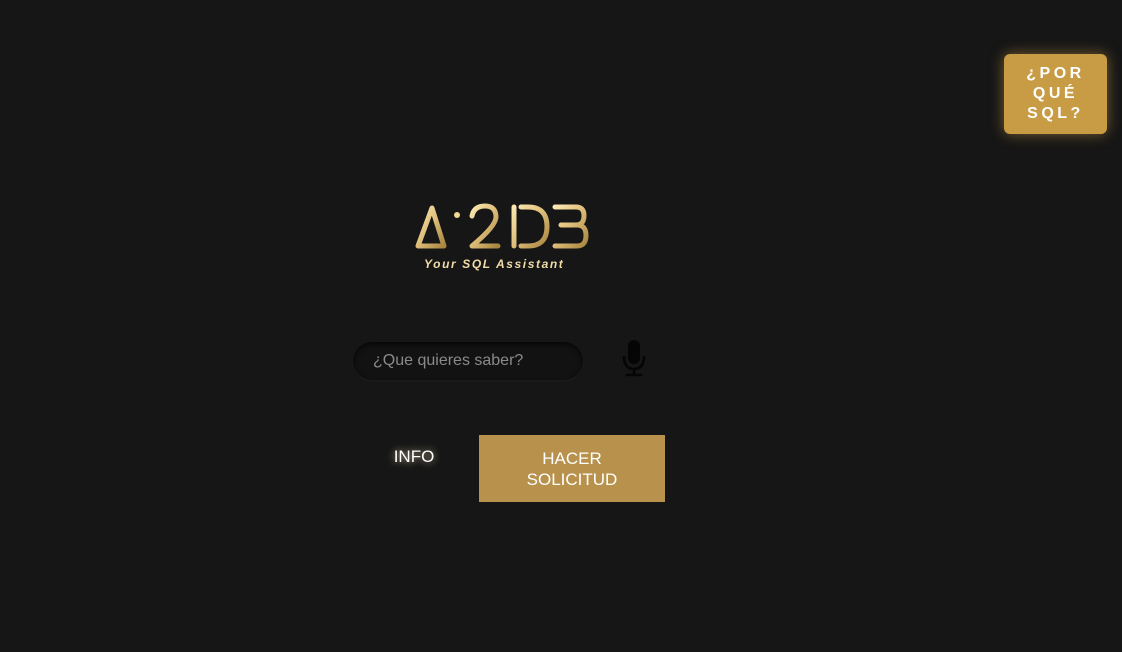 This screenshot has width=1122, height=652. What do you see at coordinates (572, 468) in the screenshot?
I see `submit-request-button: HACER SOLICITUD` at bounding box center [572, 468].